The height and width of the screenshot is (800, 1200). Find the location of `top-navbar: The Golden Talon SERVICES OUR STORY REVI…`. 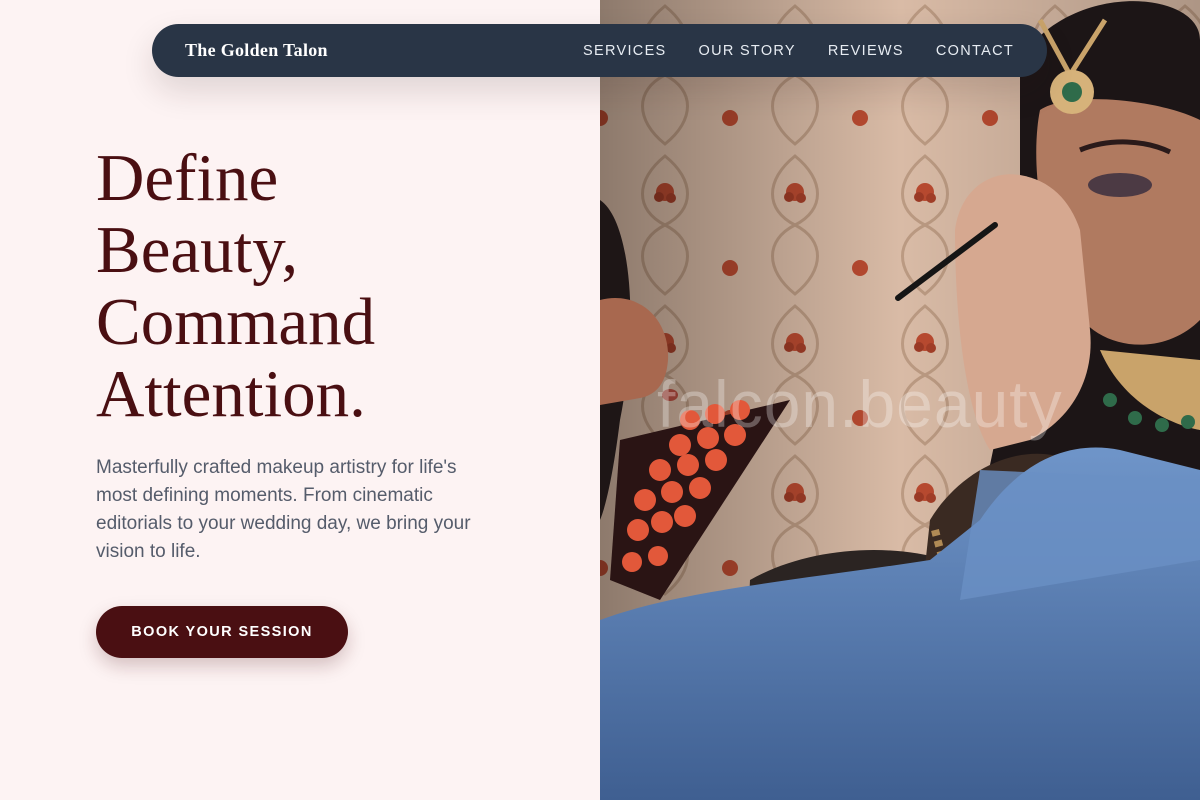

top-navbar: The Golden Talon SERVICES OUR STORY REVI… is located at coordinates (599, 50).